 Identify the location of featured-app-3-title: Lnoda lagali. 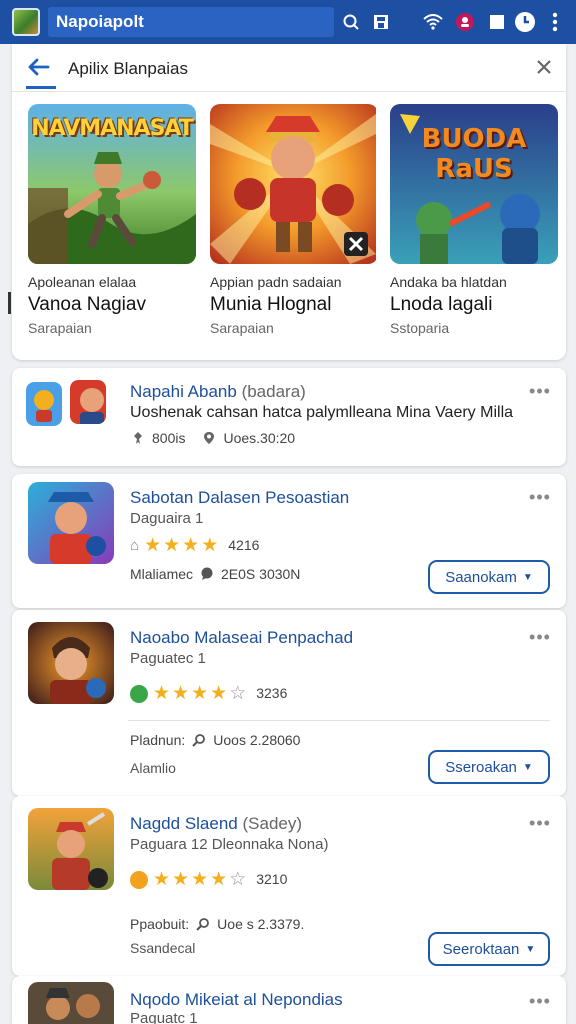
(441, 305).